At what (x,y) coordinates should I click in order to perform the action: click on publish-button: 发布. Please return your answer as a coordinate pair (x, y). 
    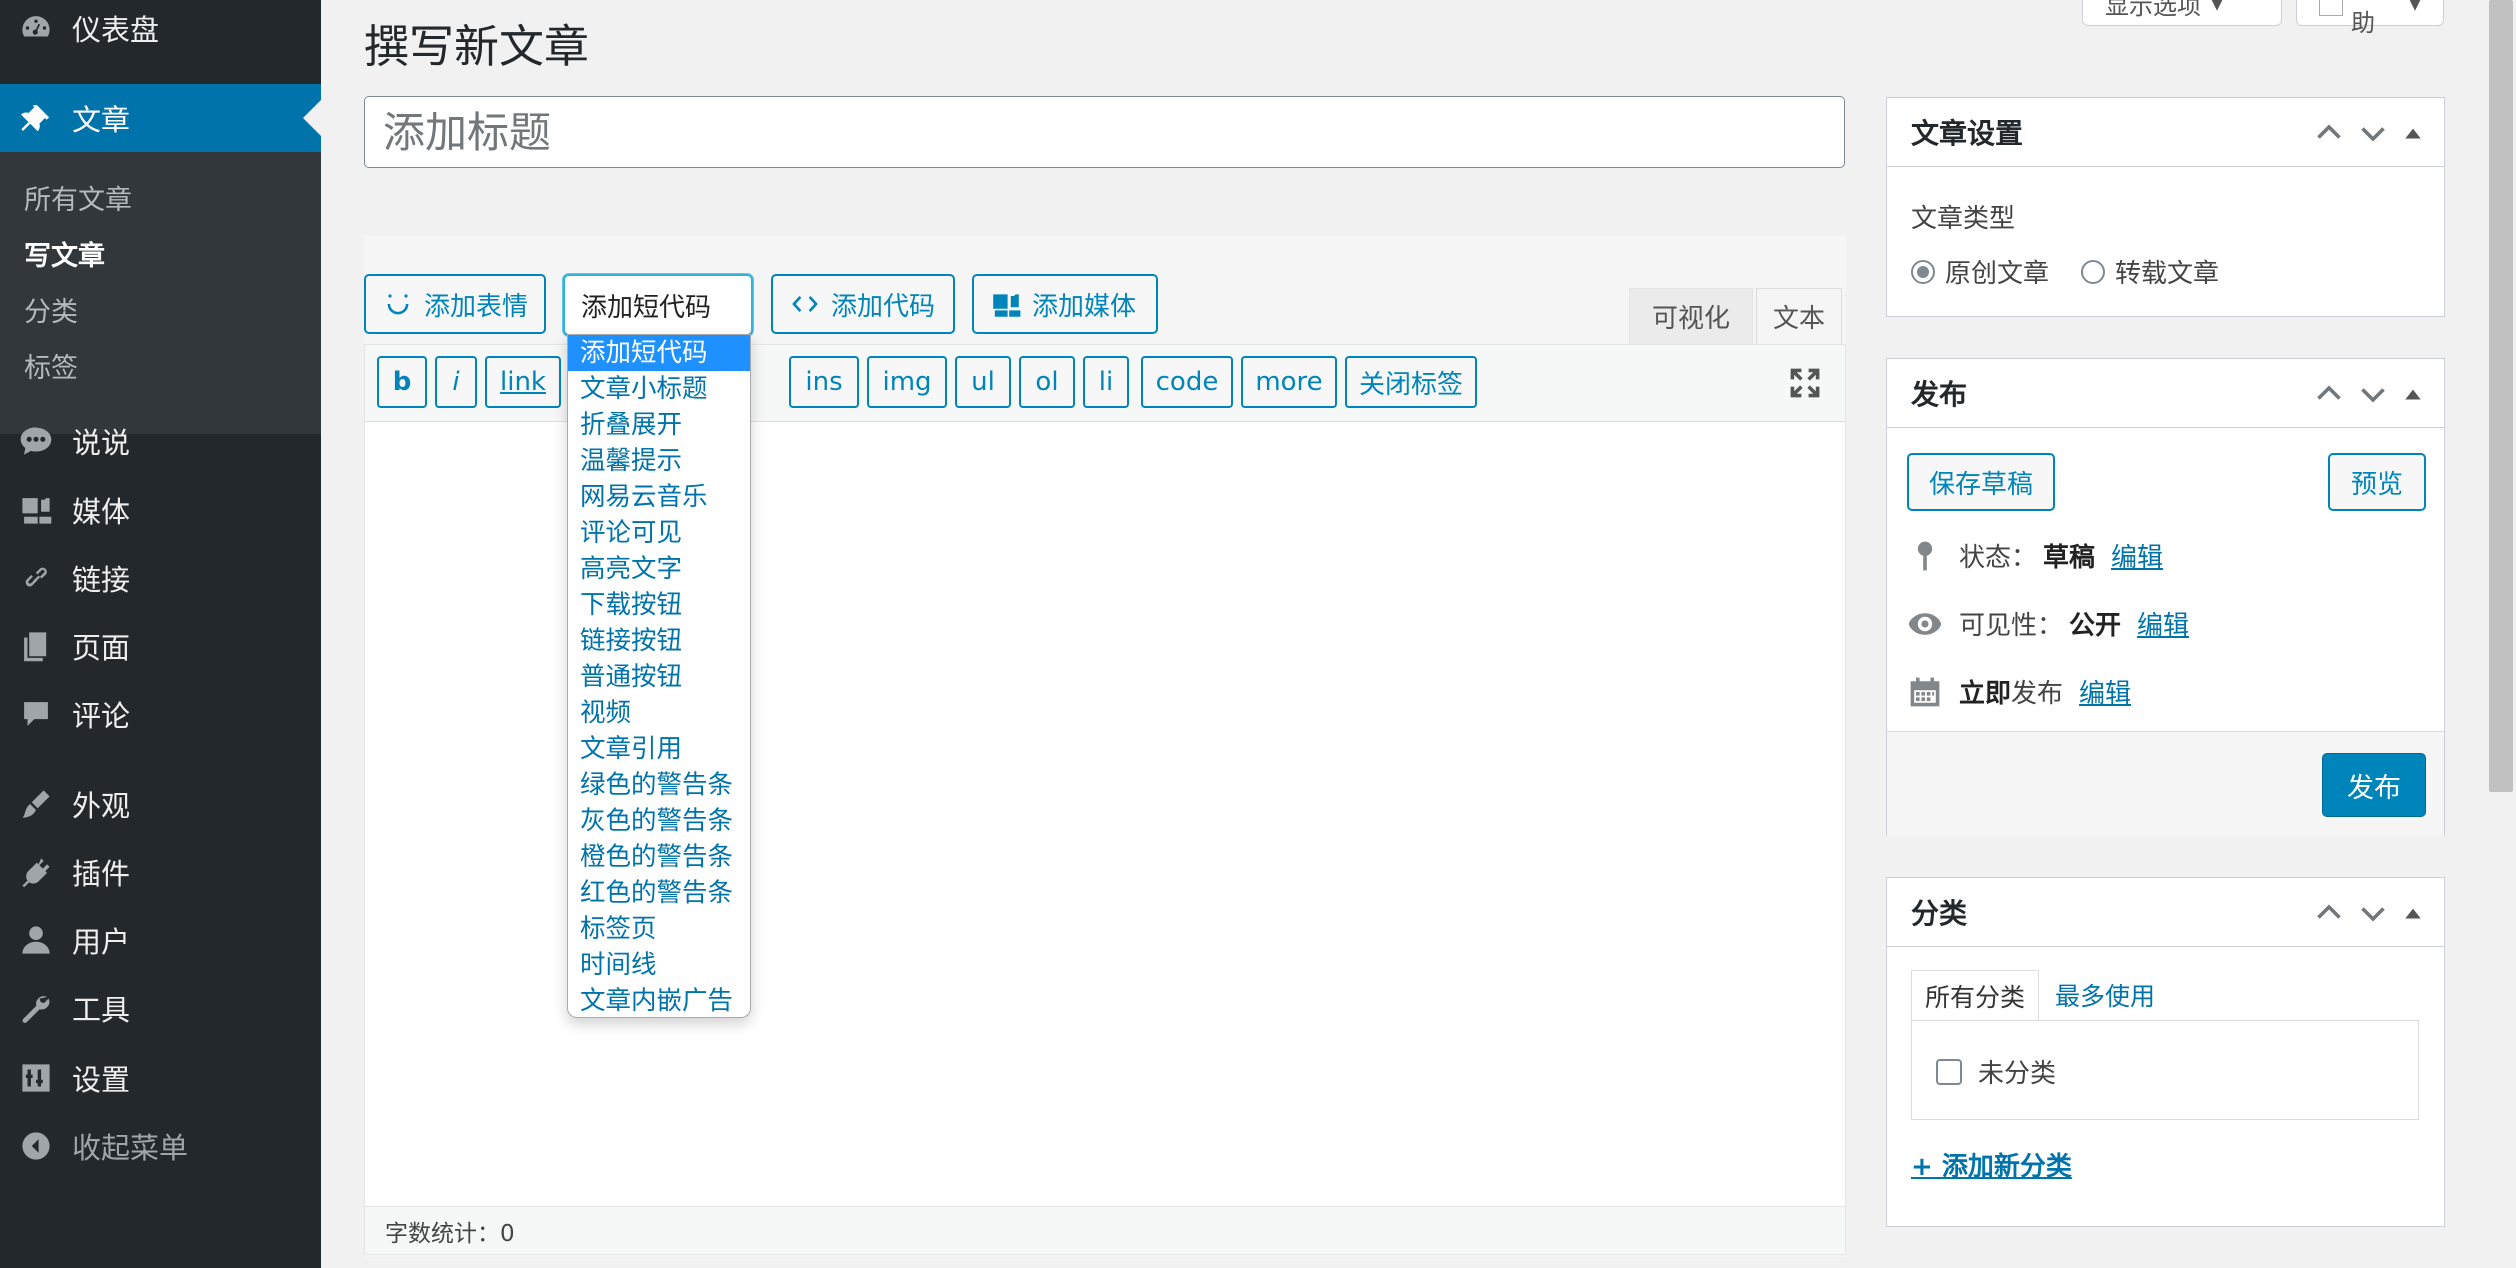
    Looking at the image, I should click on (2374, 785).